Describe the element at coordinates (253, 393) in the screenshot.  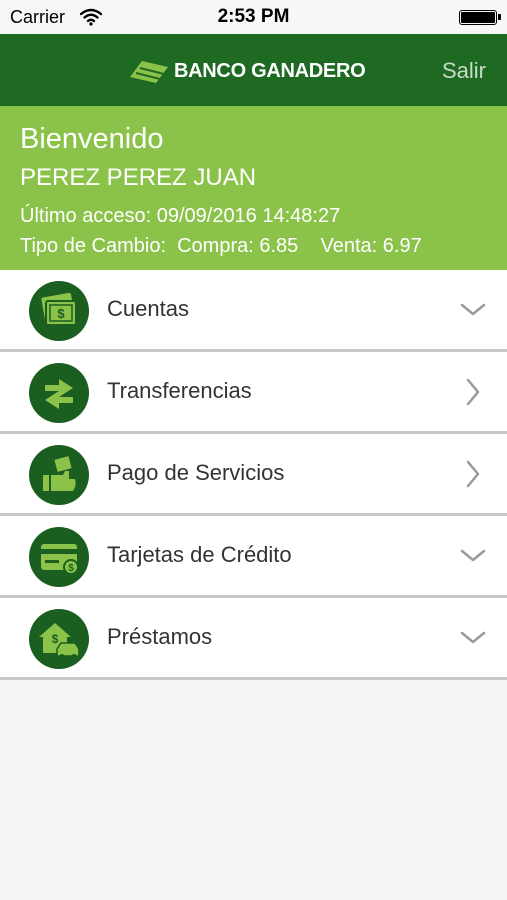
I see `menu-item-transferencias: Transferencias` at that location.